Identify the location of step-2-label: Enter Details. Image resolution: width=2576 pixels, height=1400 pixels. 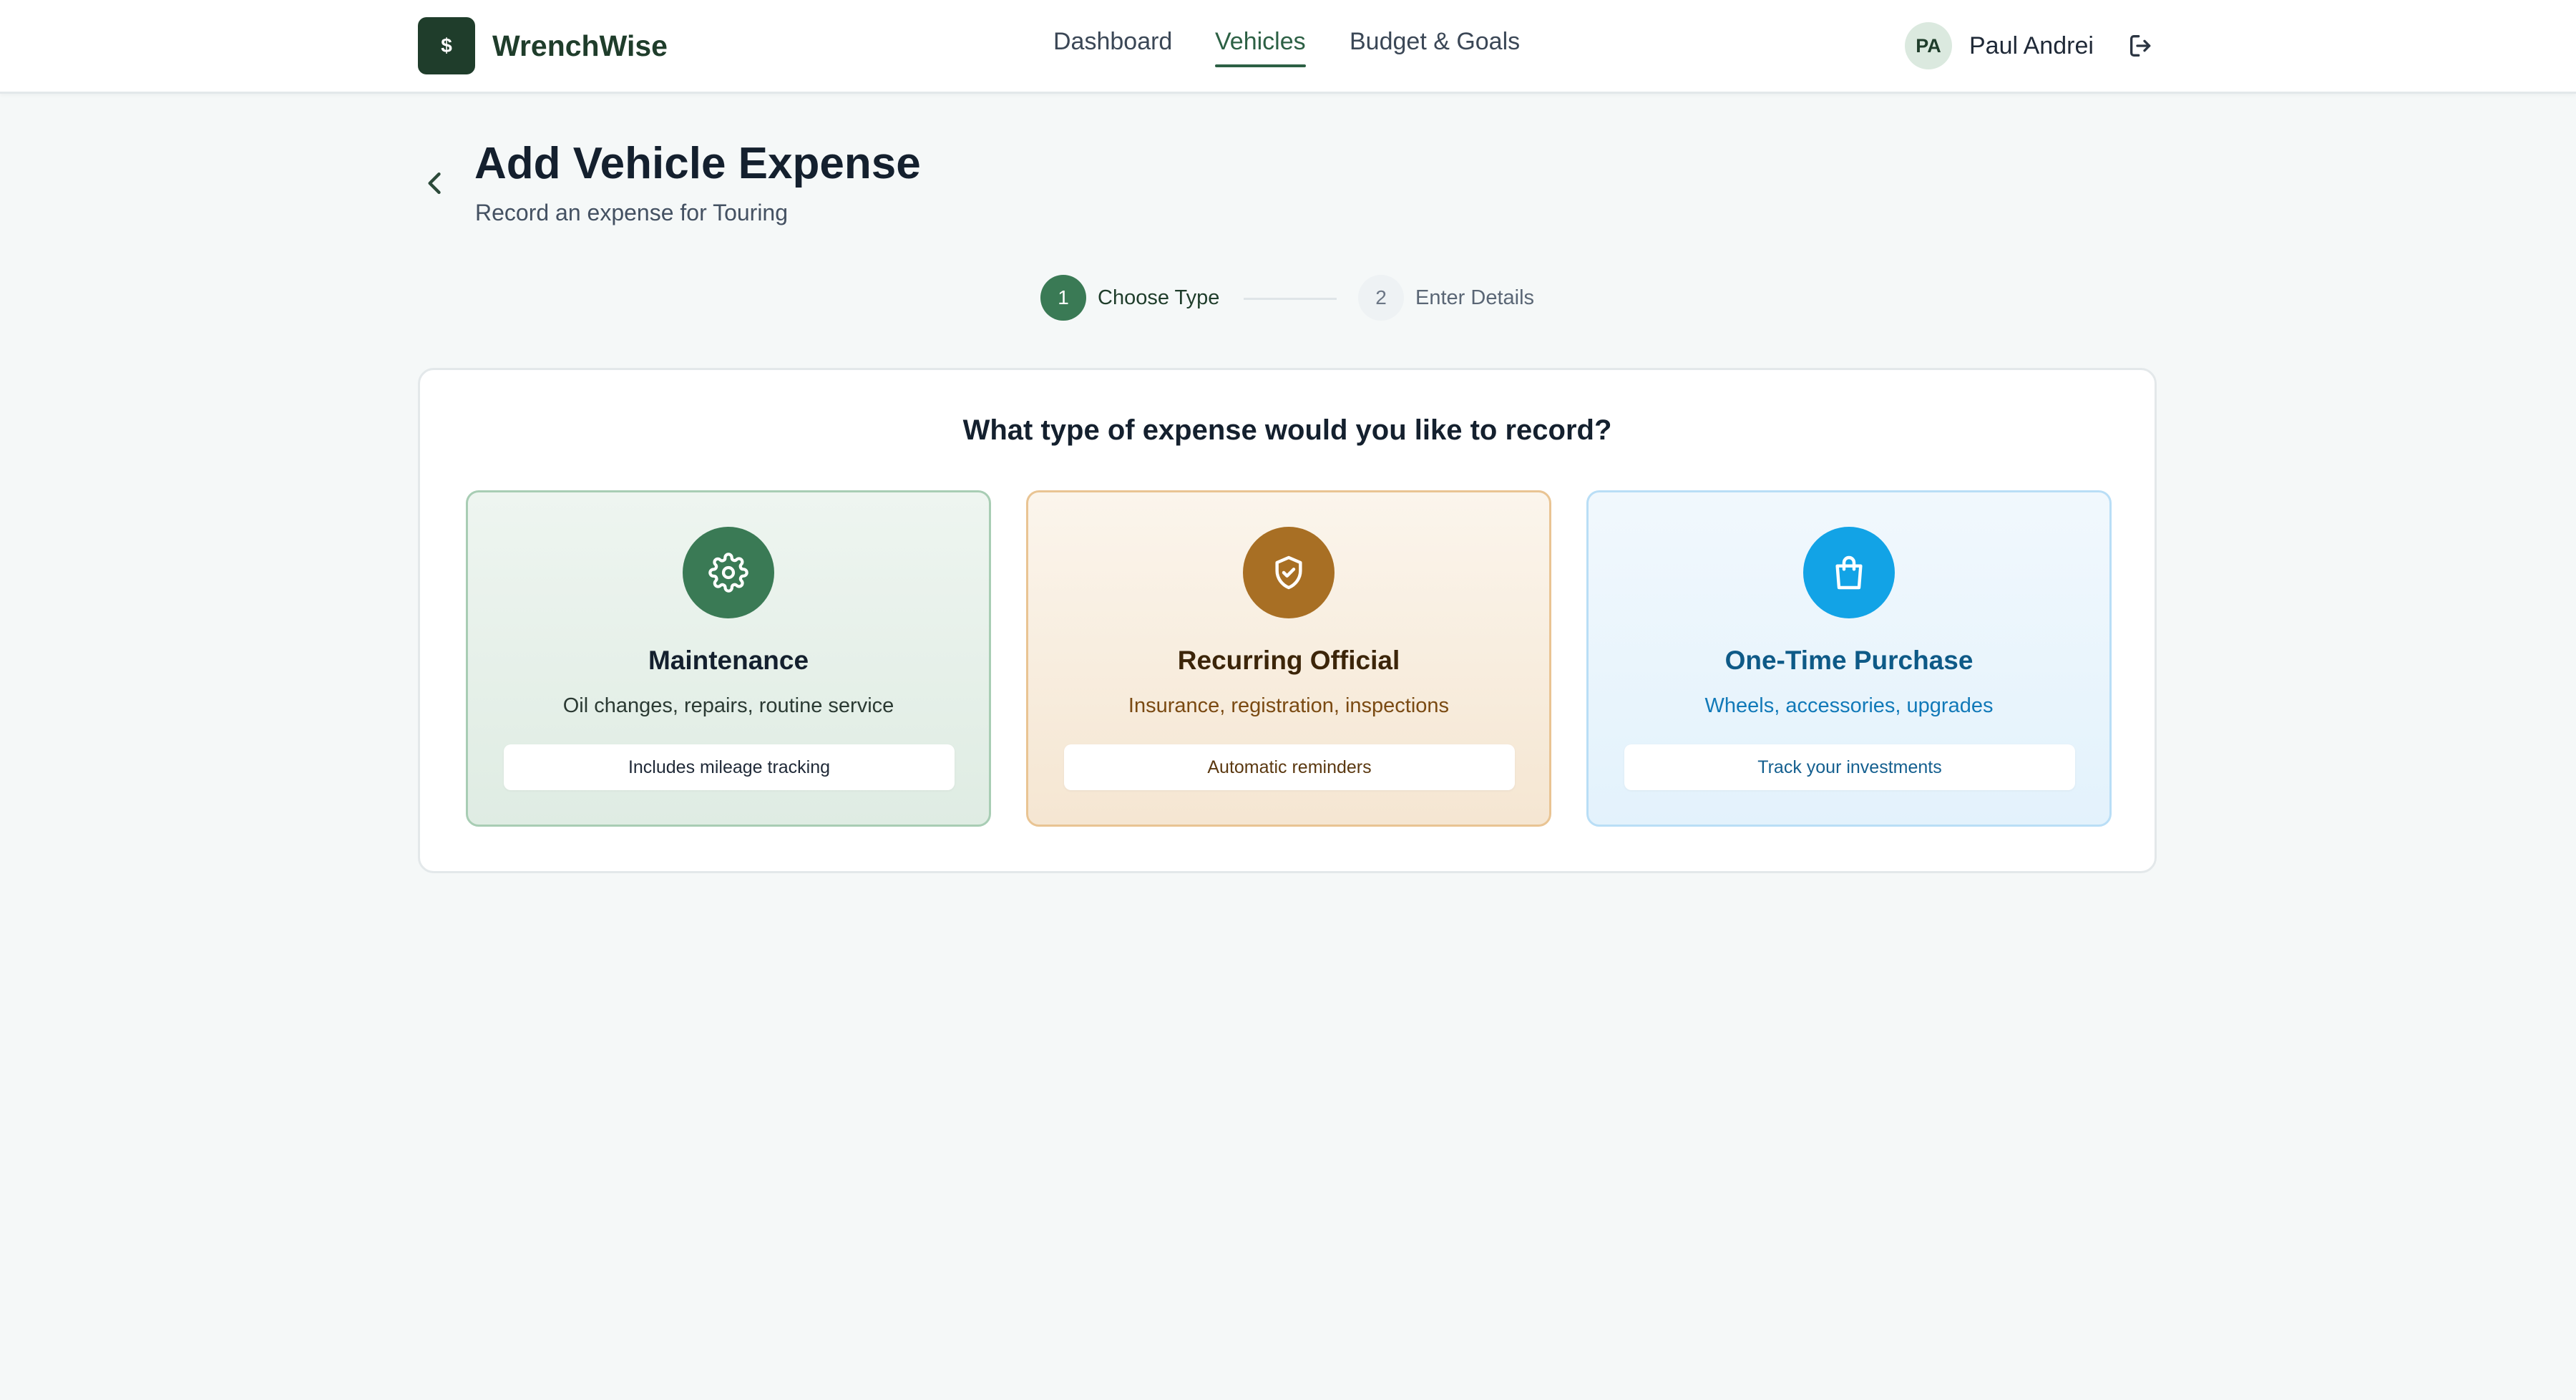
(1475, 298).